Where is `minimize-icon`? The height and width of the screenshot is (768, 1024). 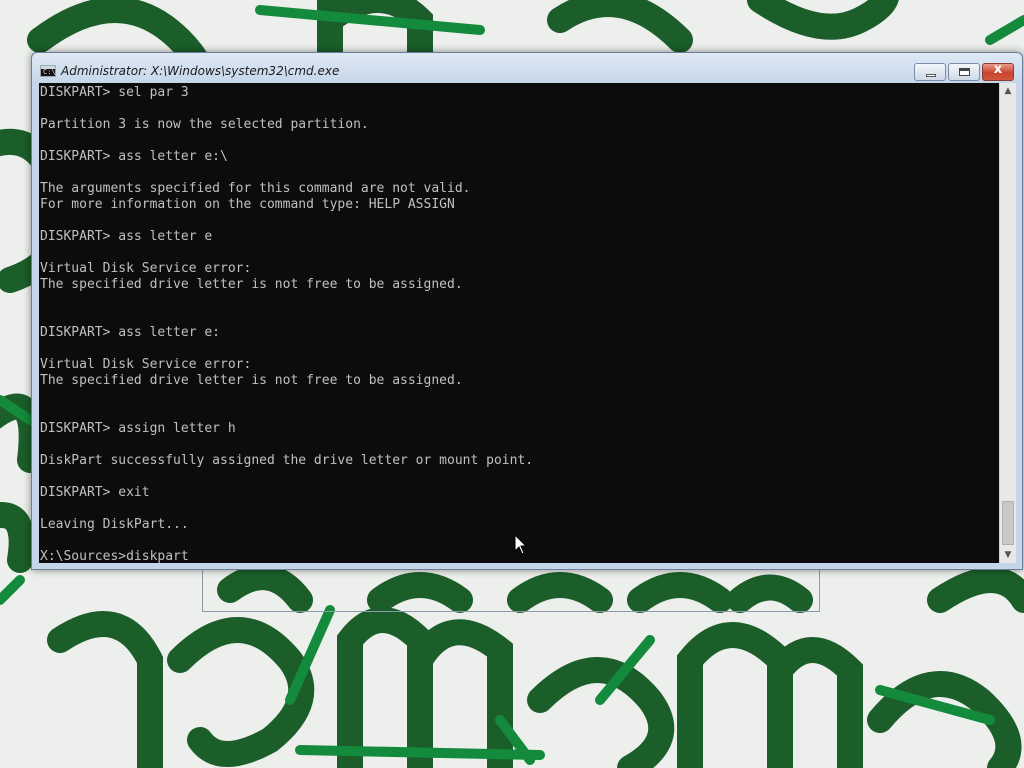 minimize-icon is located at coordinates (931, 75).